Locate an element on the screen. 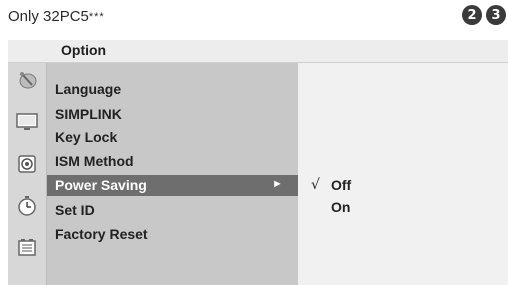 The image size is (508, 285). step-badge: 3 is located at coordinates (496, 15).